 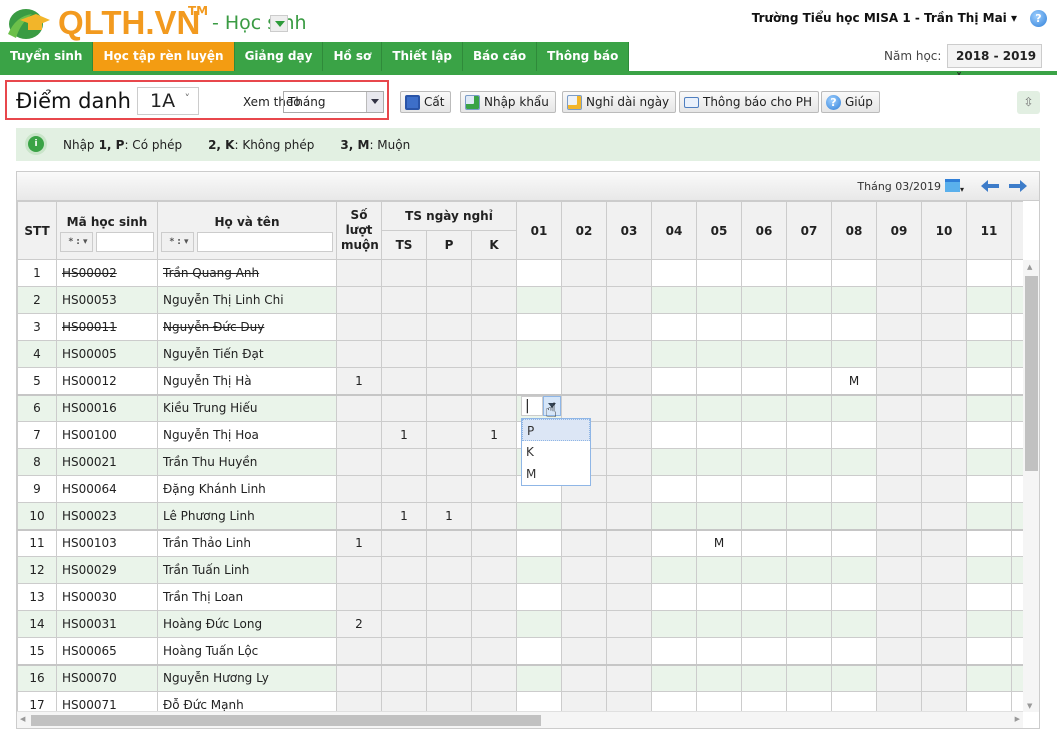 What do you see at coordinates (107, 230) in the screenshot?
I see `header-code: Mã học sinh * : ▾` at bounding box center [107, 230].